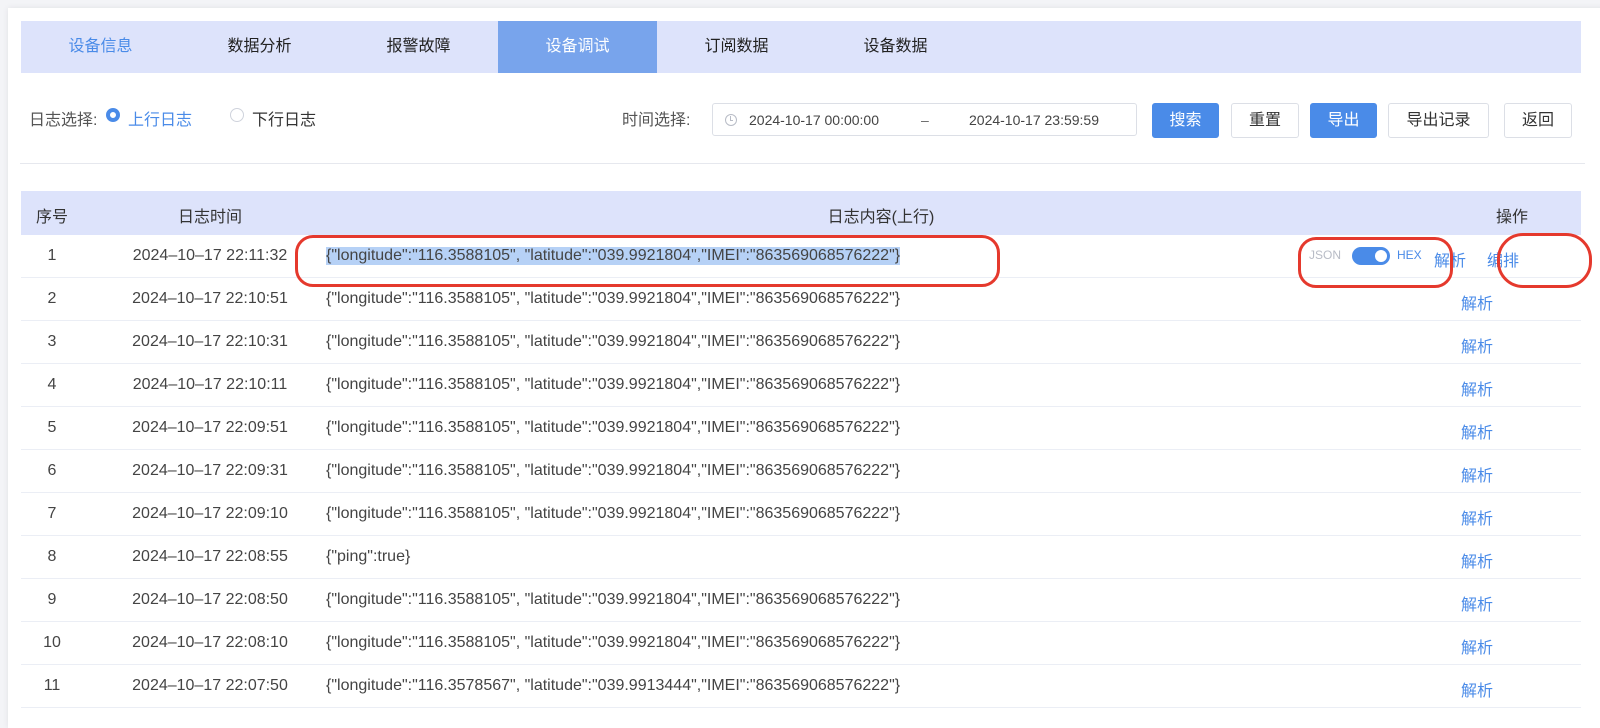  I want to click on export-records-button: 导出记录, so click(1438, 120).